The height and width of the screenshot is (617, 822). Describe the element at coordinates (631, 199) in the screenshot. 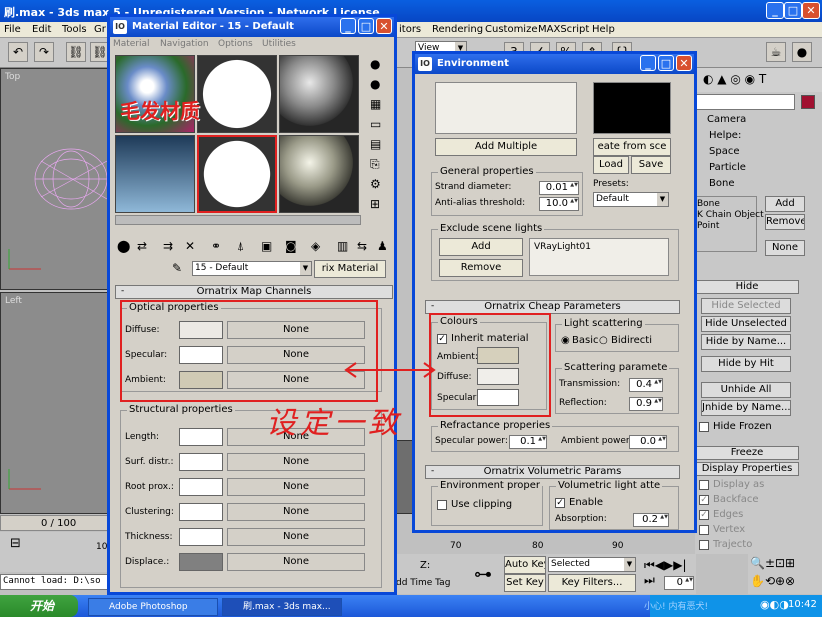

I see `presets-dropdown: Default` at that location.